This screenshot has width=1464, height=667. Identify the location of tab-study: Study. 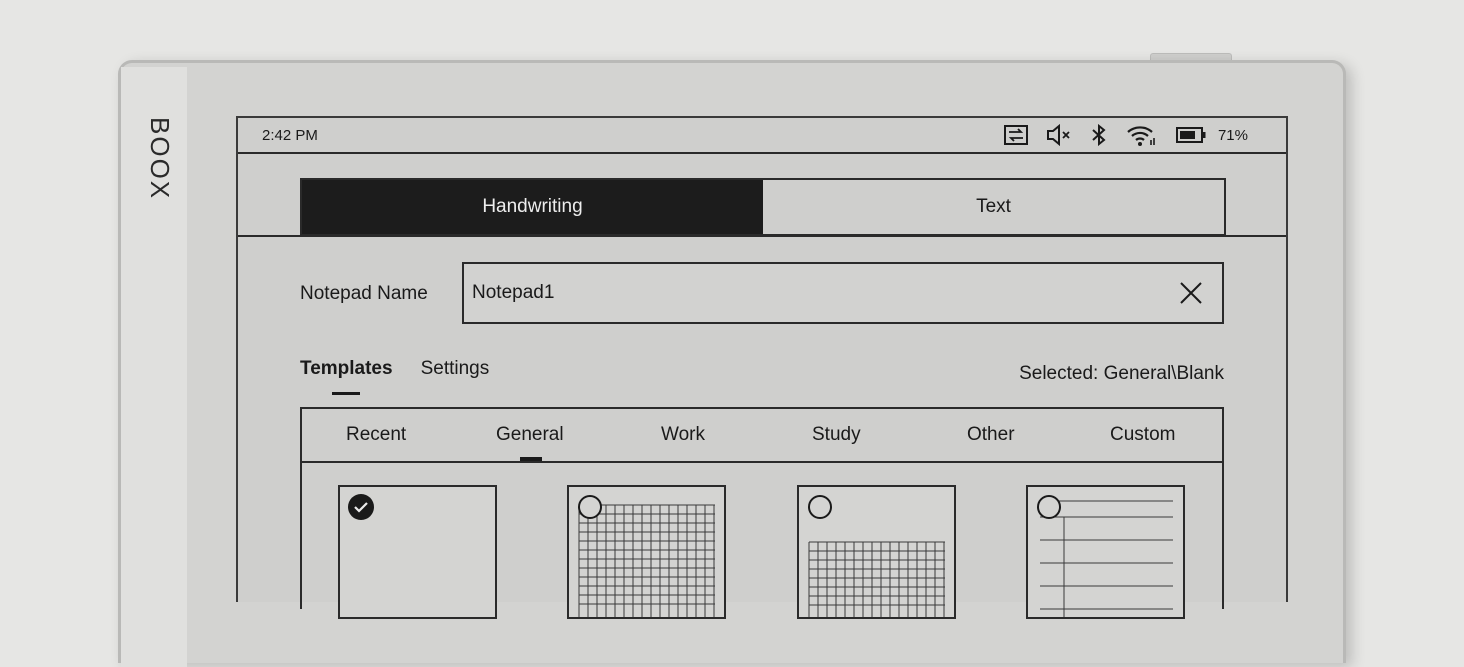
(836, 435).